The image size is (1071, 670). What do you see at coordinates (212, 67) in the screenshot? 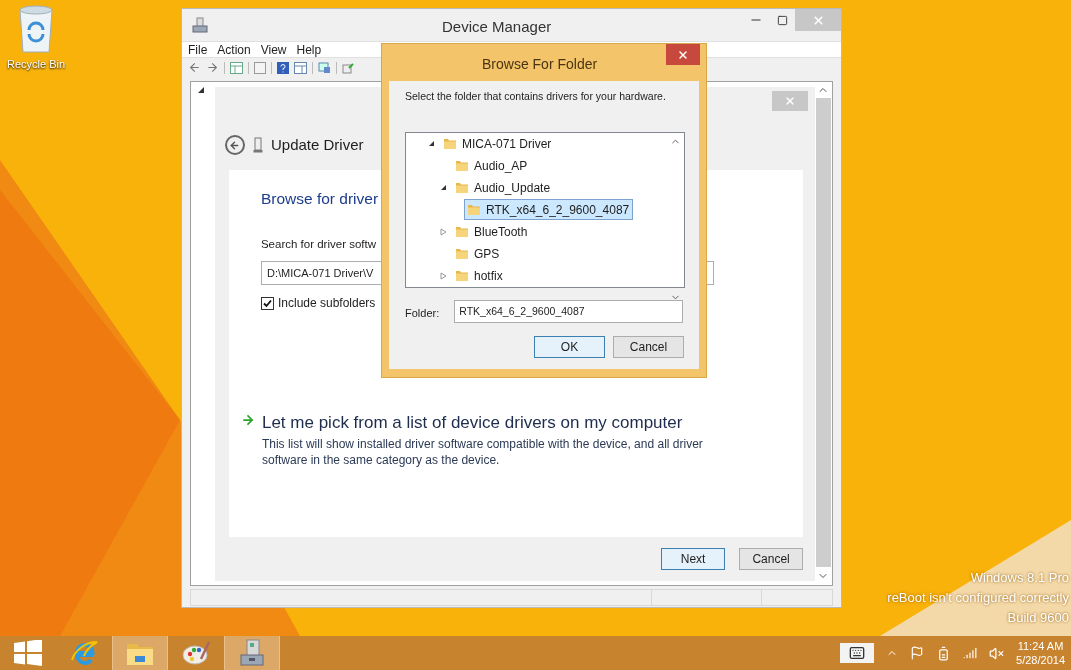
I see `forward-icon` at bounding box center [212, 67].